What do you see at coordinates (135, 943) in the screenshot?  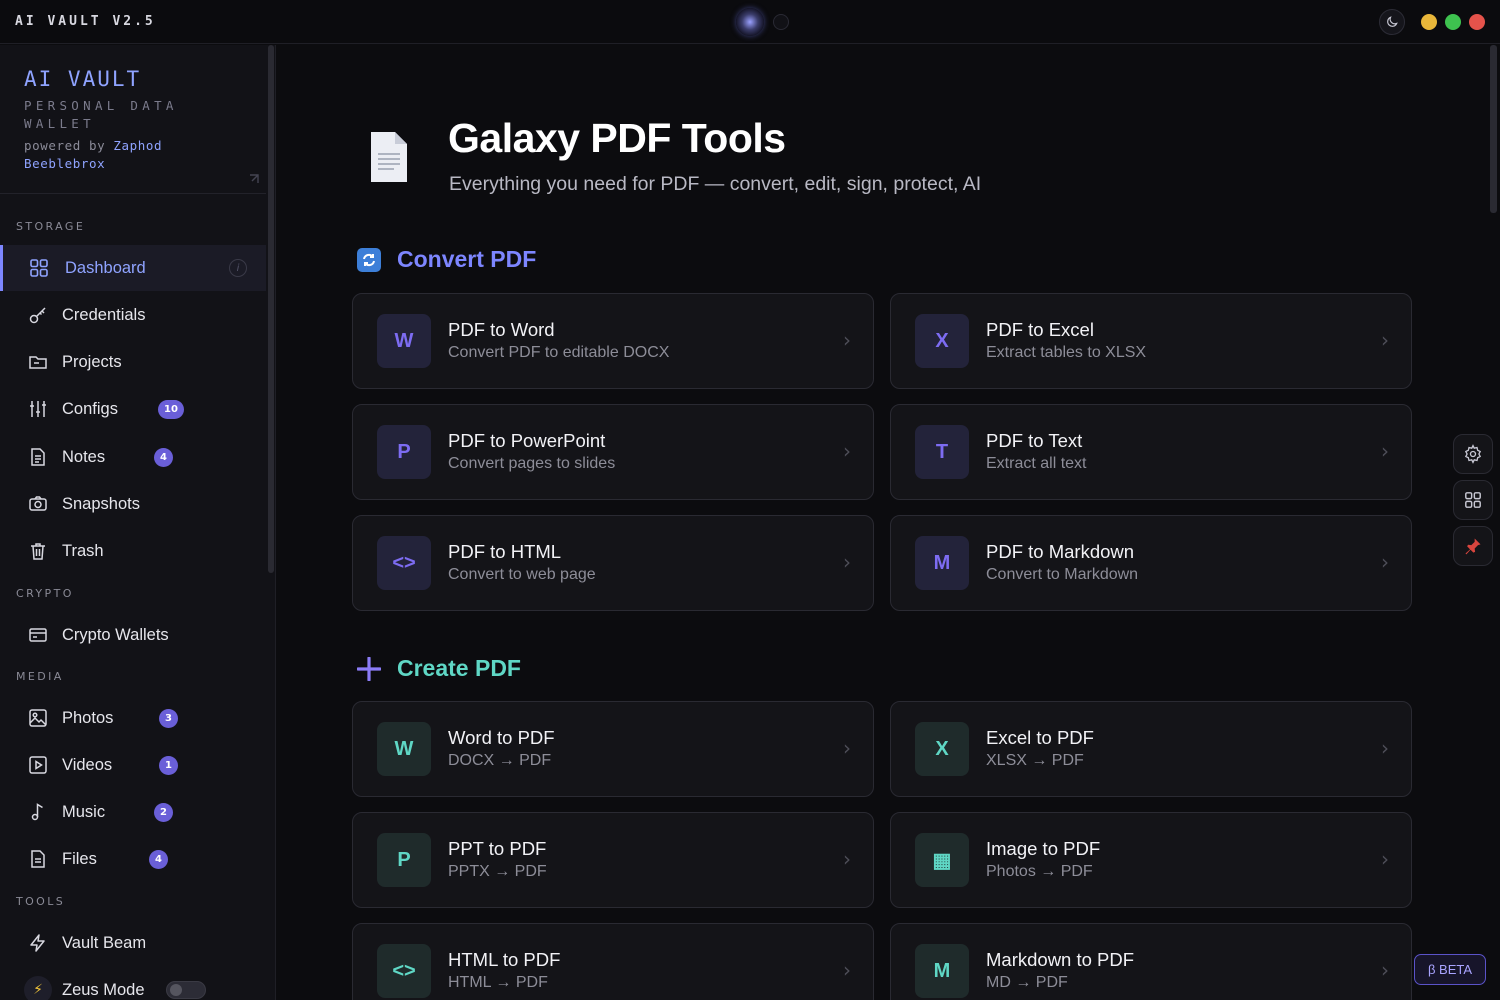 I see `sidebar-item-vault-beam: Vault Beam` at bounding box center [135, 943].